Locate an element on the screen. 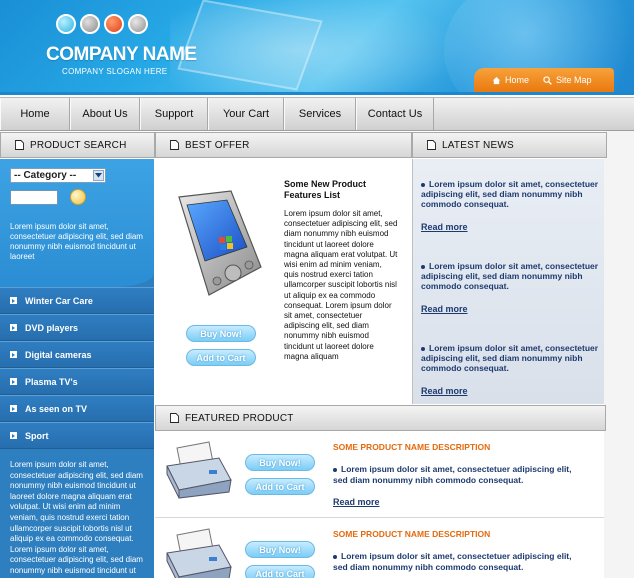  company-slogan: COMPANY SLOGAN HERE is located at coordinates (115, 71).